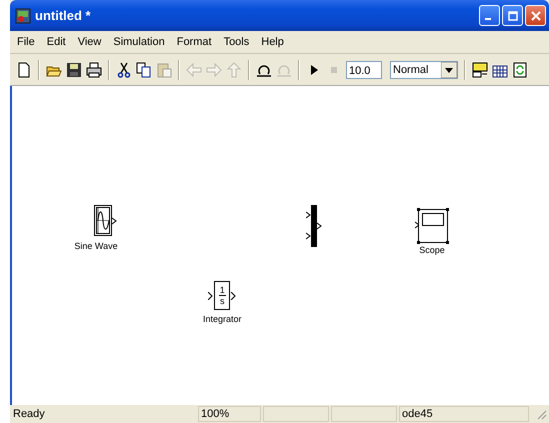 This screenshot has height=423, width=549. What do you see at coordinates (222, 301) in the screenshot?
I see `denominator: s` at bounding box center [222, 301].